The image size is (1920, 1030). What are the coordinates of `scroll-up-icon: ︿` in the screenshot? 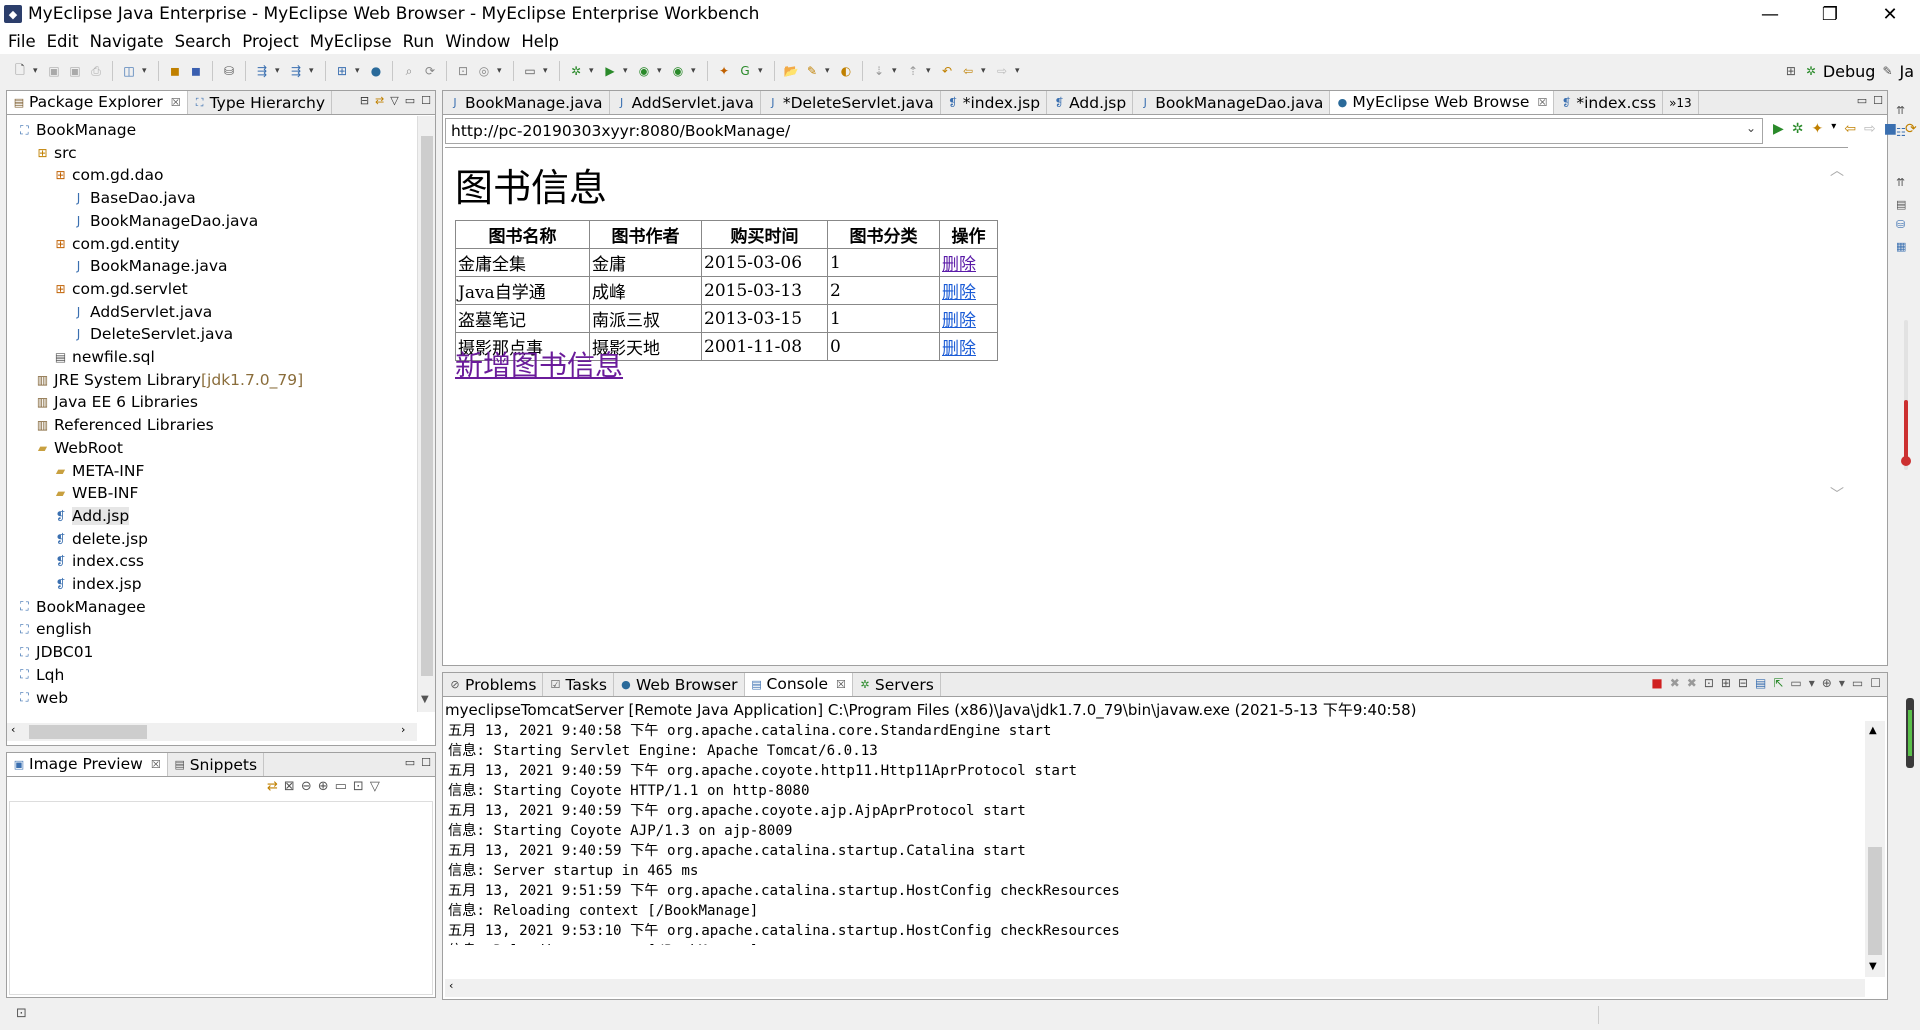 It's located at (1837, 170).